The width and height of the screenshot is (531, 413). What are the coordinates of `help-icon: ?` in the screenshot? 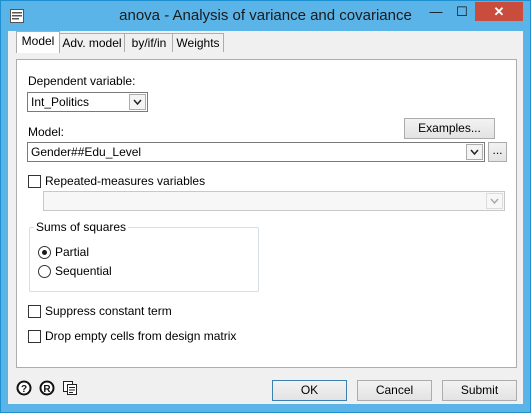 It's located at (24, 388).